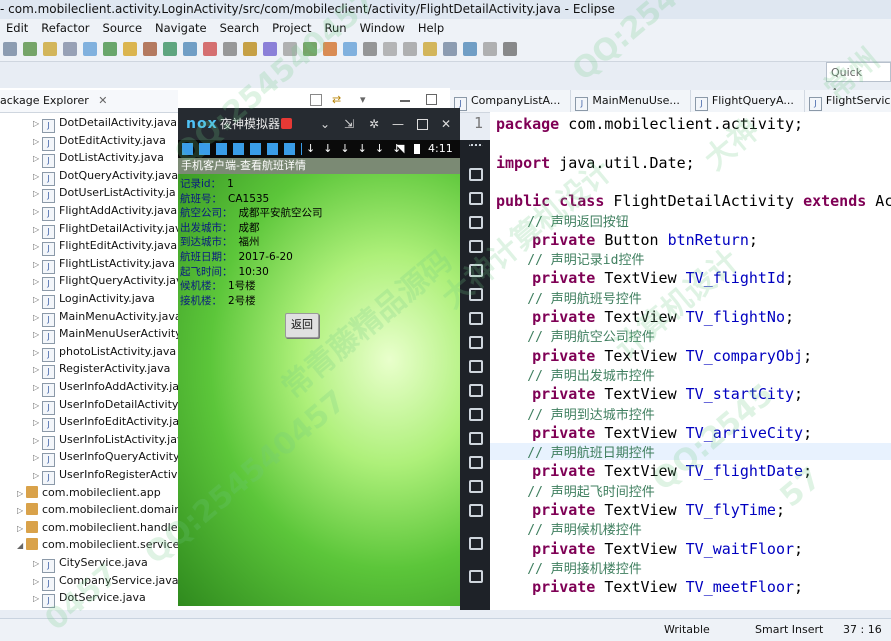 This screenshot has height=641, width=891. Describe the element at coordinates (89, 492) in the screenshot. I see `tree-package: ▷ com.mobileclient.app` at that location.